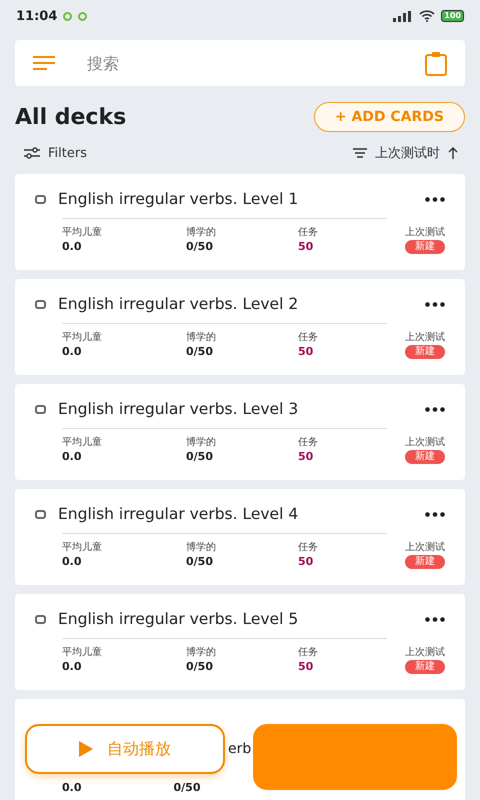 This screenshot has width=480, height=800. I want to click on deck-title: erb, so click(240, 749).